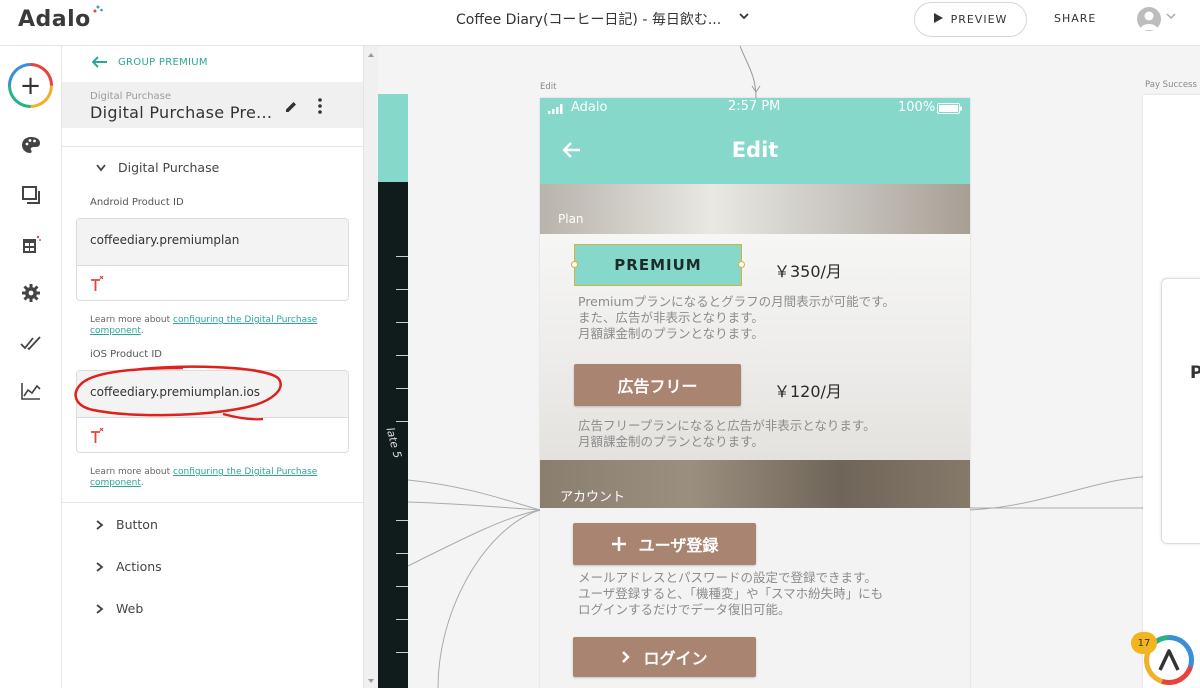  Describe the element at coordinates (618, 544) in the screenshot. I see `plus-icon` at that location.